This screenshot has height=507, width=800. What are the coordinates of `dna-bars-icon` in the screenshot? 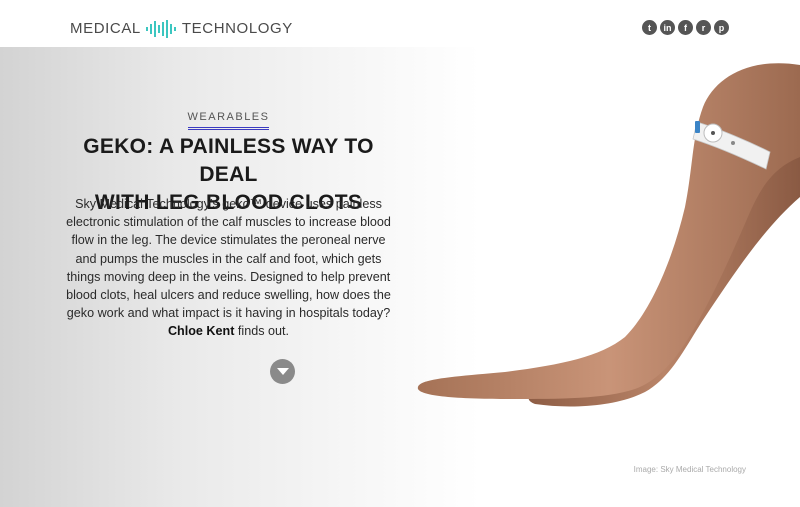 It's located at (160, 29).